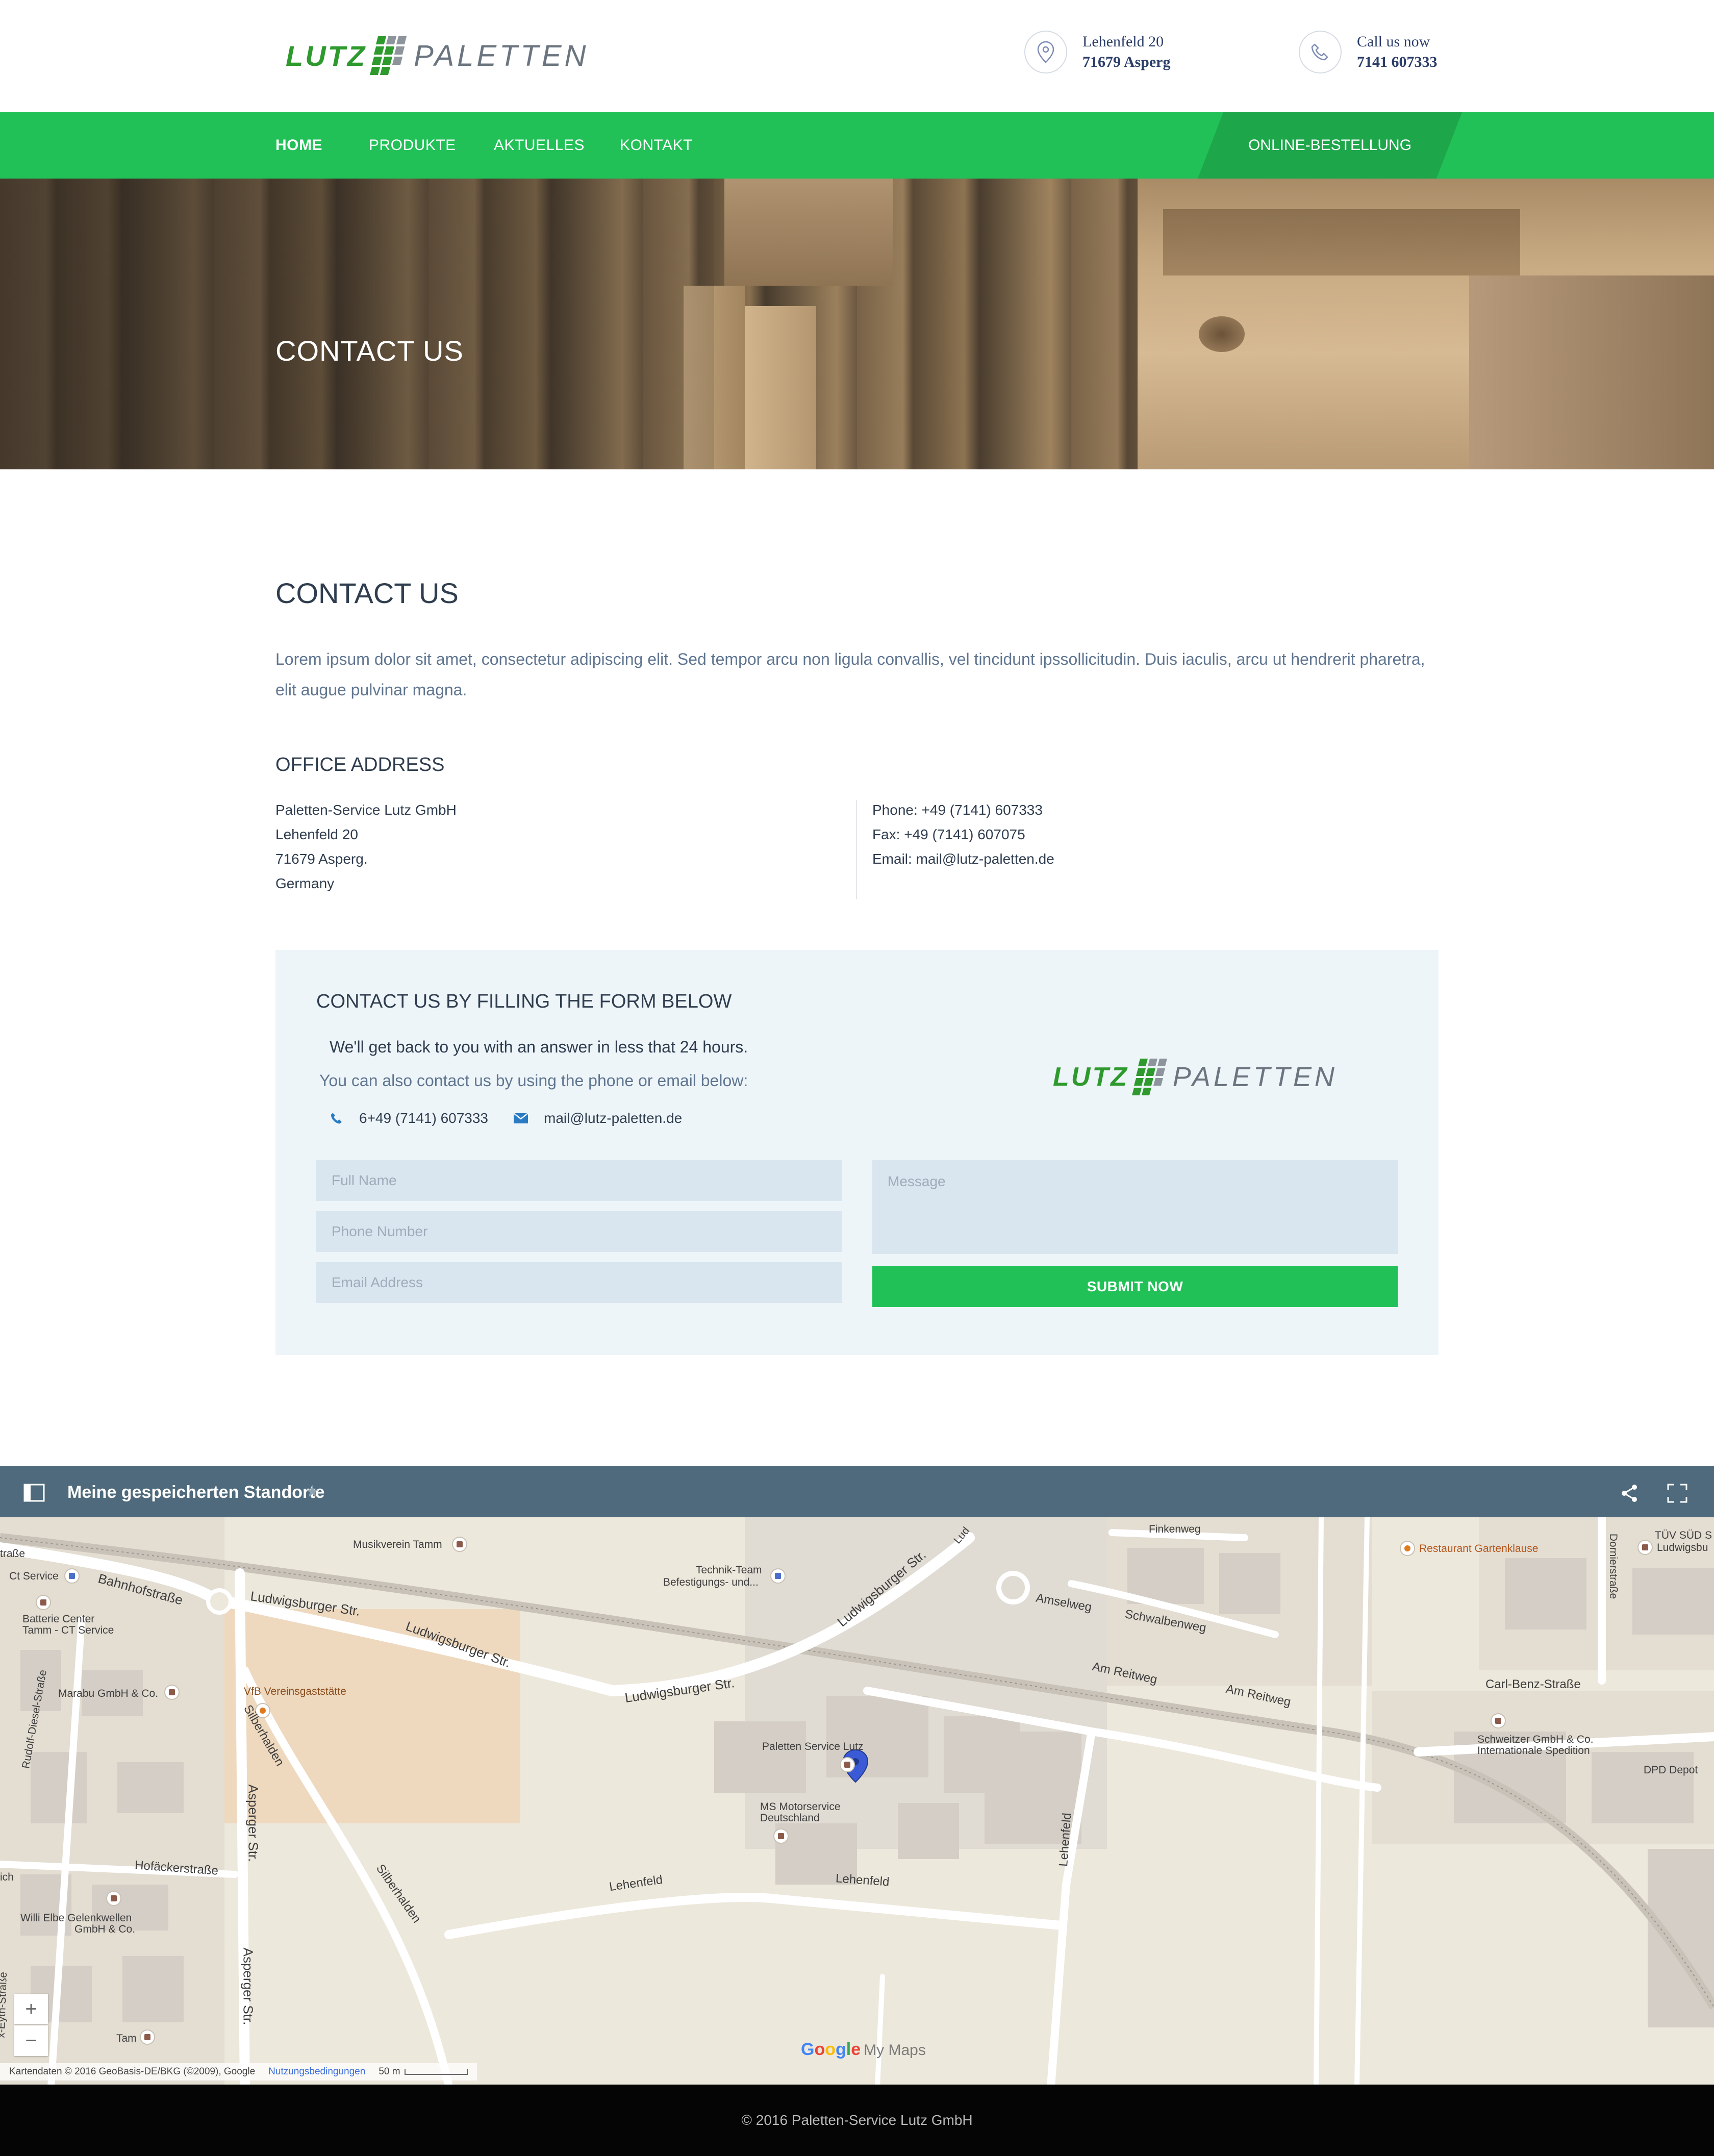 The image size is (1714, 2156). I want to click on logo-word-paletten: PALETTEN, so click(1255, 1077).